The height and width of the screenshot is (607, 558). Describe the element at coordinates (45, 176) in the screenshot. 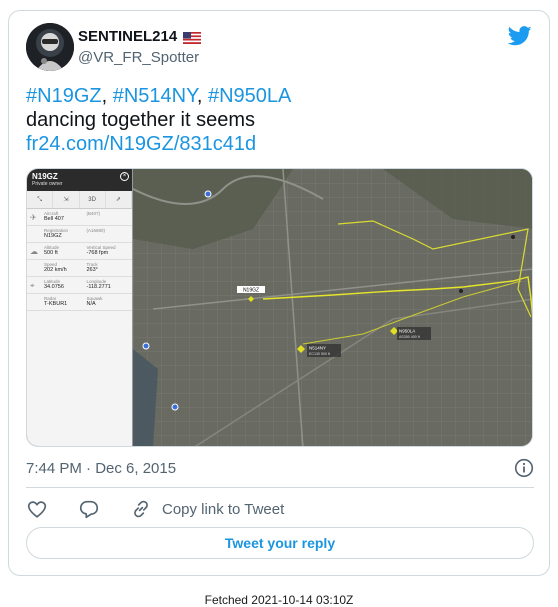

I see `panel-title: N19GZ` at that location.